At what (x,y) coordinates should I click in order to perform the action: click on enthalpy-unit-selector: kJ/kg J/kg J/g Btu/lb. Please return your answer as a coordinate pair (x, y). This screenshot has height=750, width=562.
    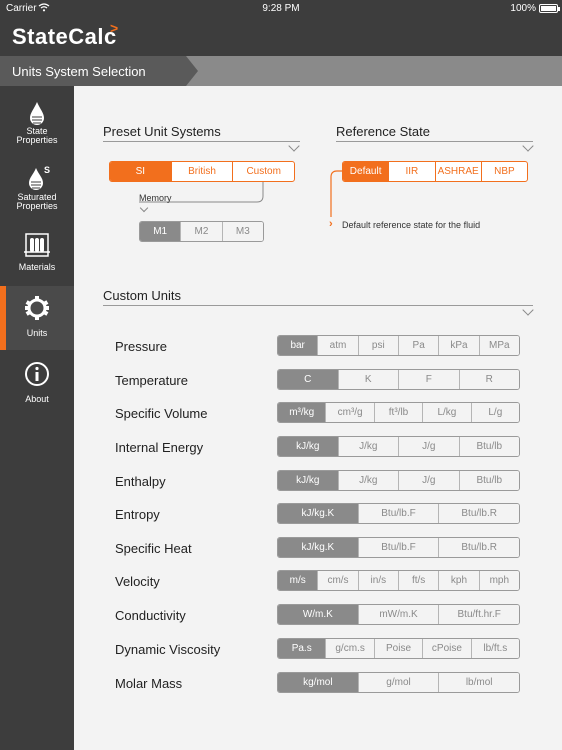
    Looking at the image, I should click on (398, 480).